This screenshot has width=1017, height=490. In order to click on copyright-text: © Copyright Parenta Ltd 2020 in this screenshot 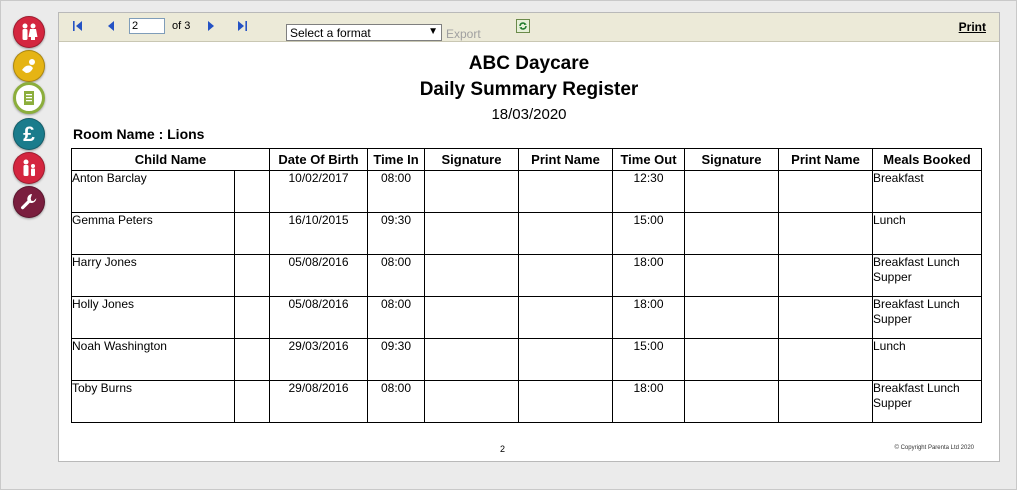, I will do `click(934, 448)`.